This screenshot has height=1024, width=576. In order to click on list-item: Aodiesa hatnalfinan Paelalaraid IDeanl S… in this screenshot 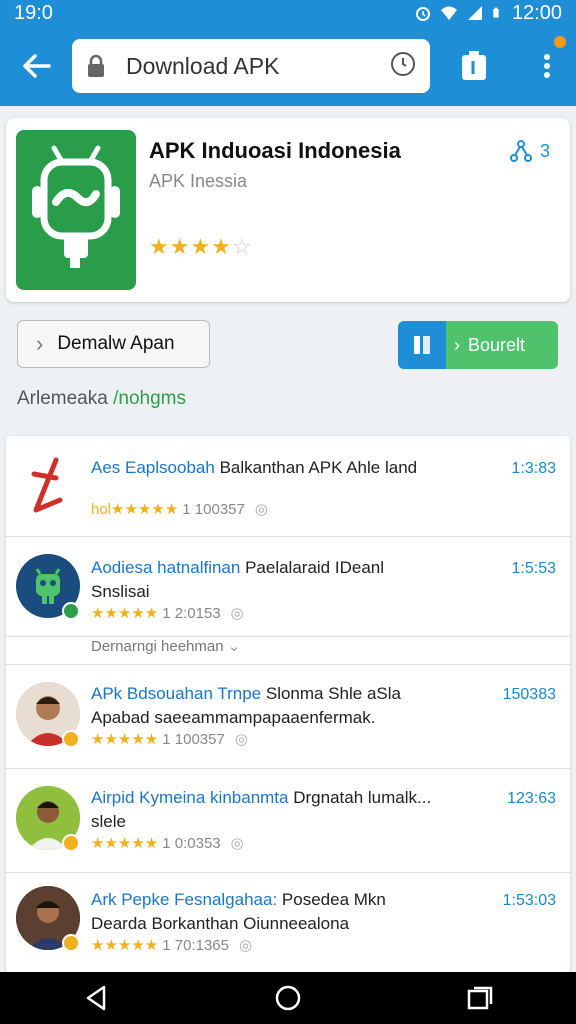, I will do `click(288, 586)`.